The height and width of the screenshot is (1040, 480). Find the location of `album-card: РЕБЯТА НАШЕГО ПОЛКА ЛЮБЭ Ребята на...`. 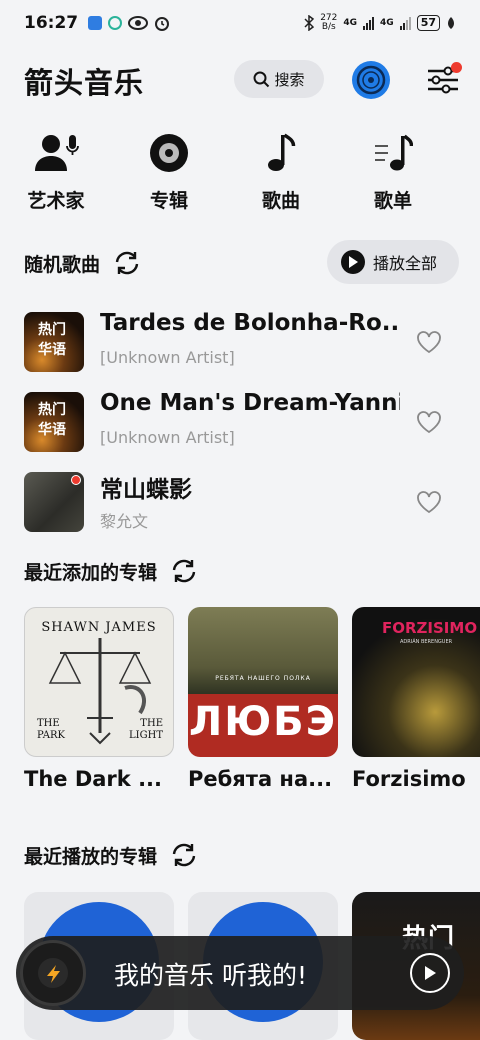

album-card: РЕБЯТА НАШЕГО ПОЛКА ЛЮБЭ Ребята на... is located at coordinates (263, 699).